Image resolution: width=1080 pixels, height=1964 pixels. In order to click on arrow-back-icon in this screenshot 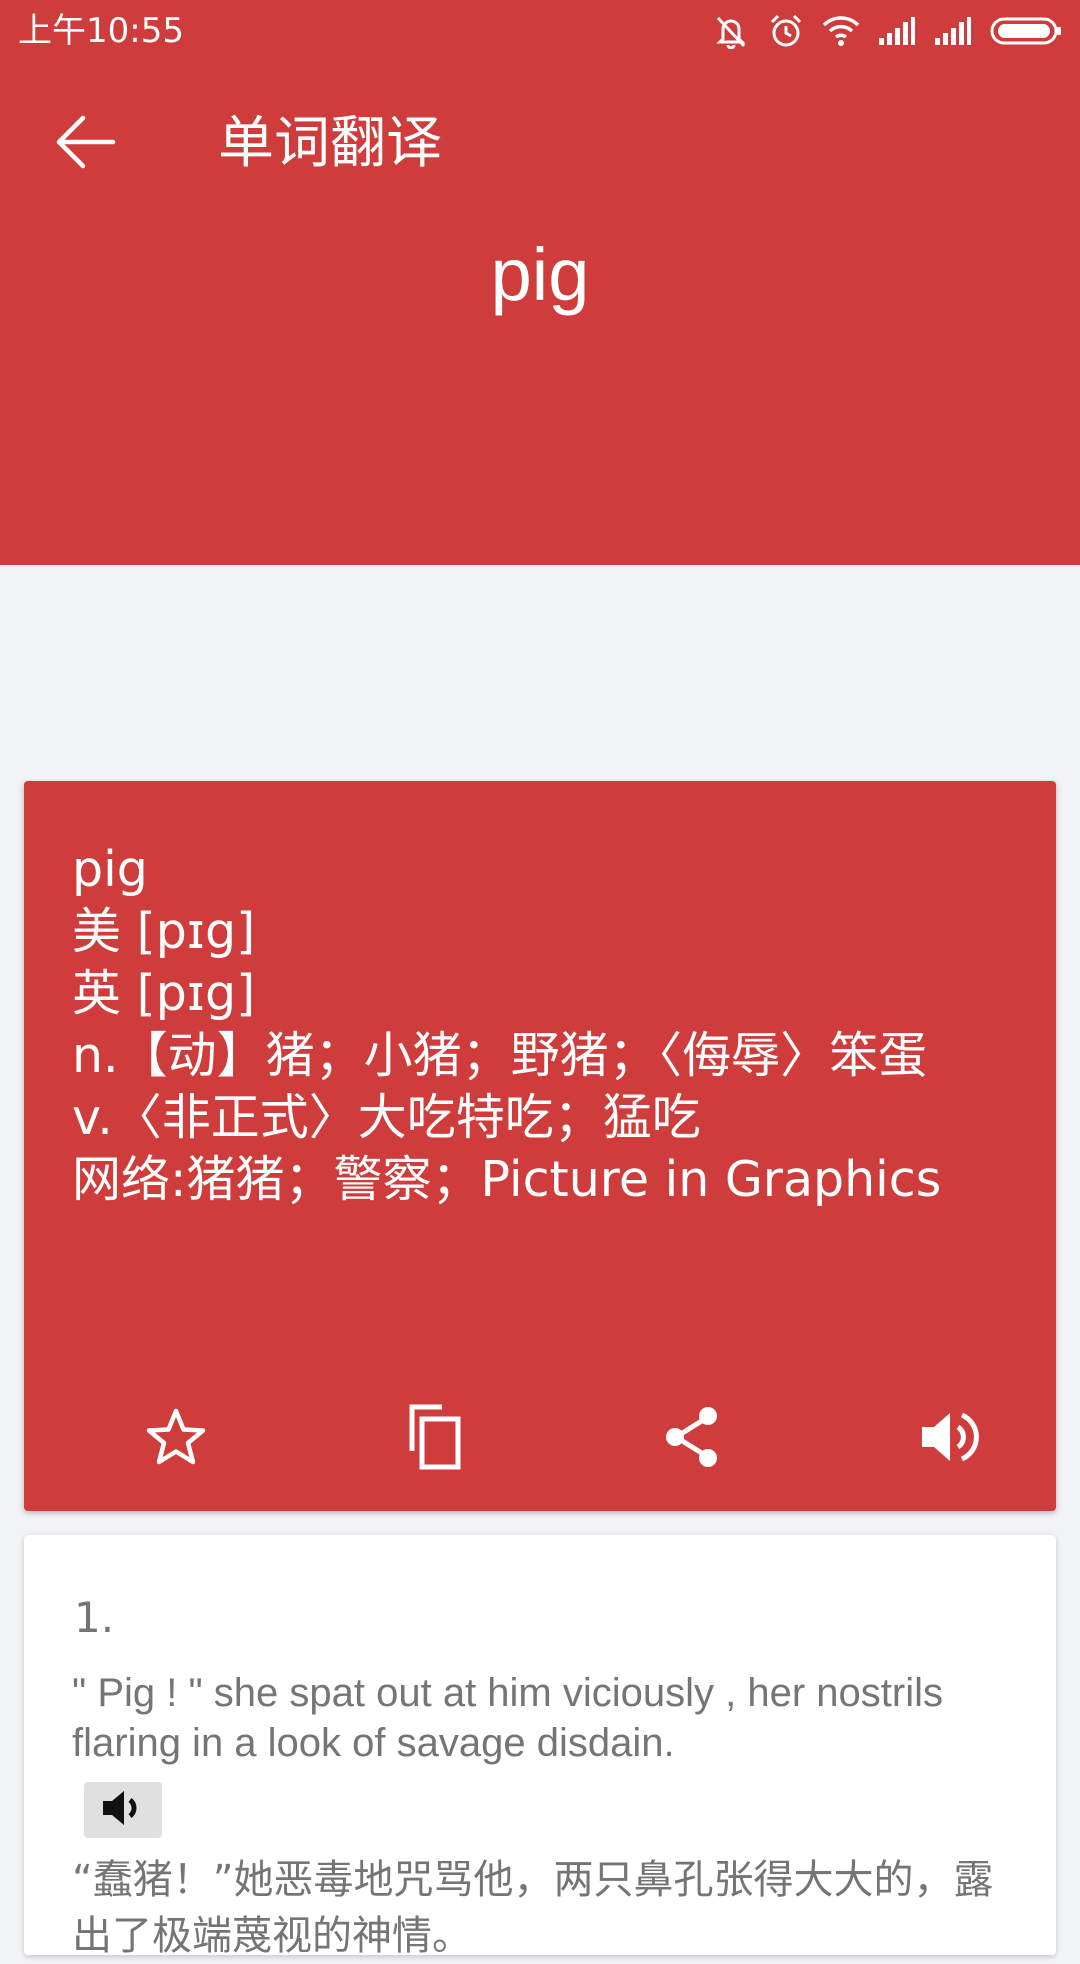, I will do `click(85, 144)`.